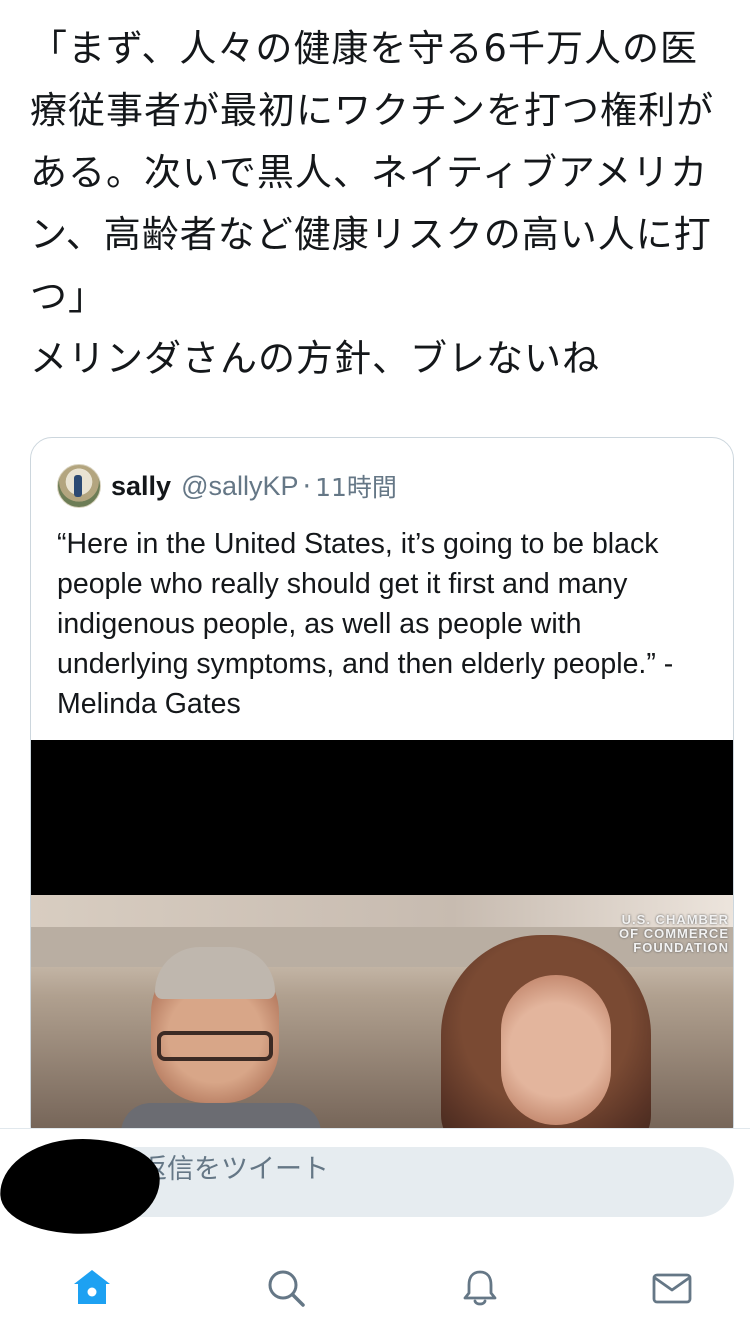  Describe the element at coordinates (215, 1046) in the screenshot. I see `glasses` at that location.